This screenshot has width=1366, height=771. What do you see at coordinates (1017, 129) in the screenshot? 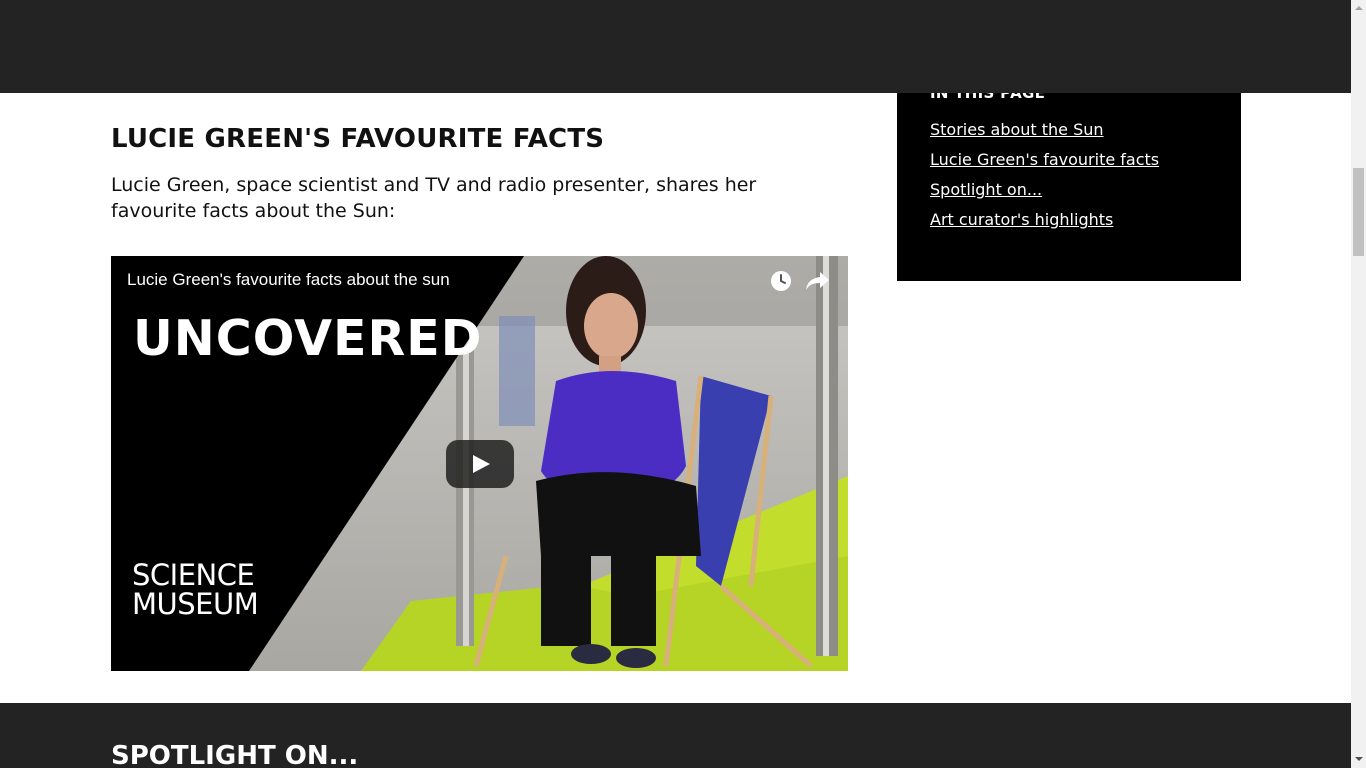
I see `toc-link-stories: Stories about the Sun` at bounding box center [1017, 129].